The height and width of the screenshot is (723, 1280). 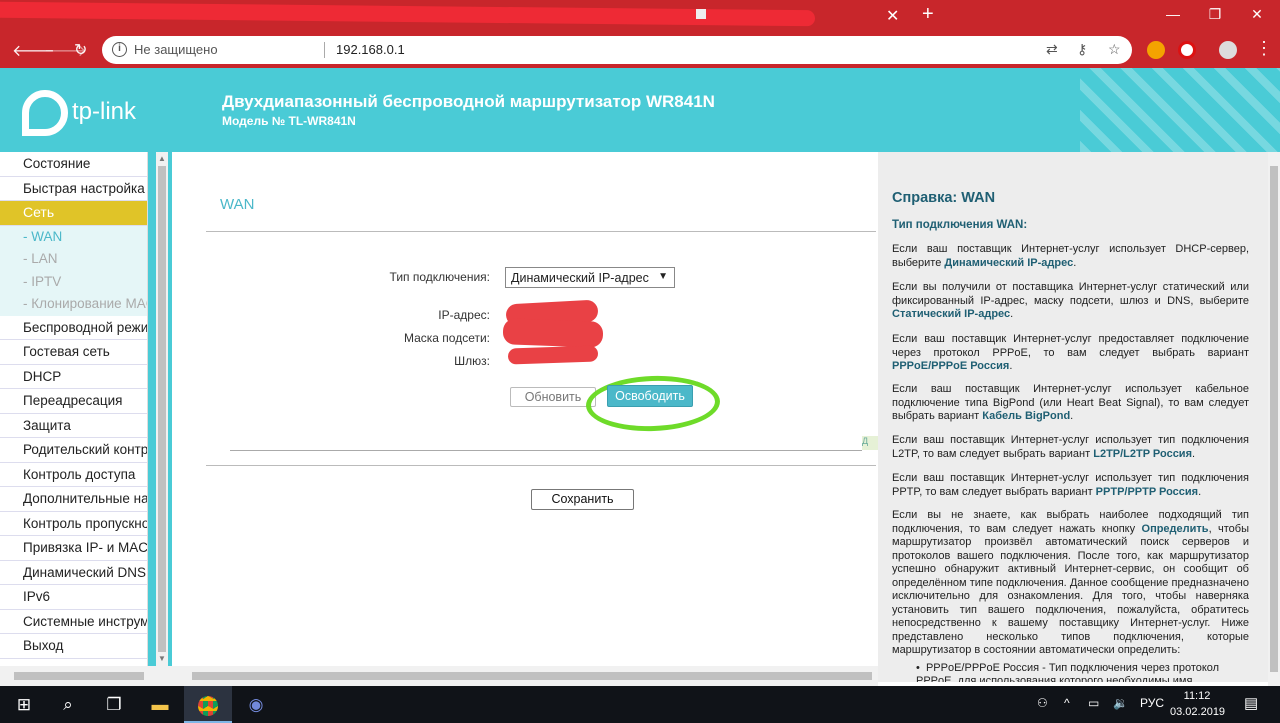 What do you see at coordinates (1215, 14) in the screenshot?
I see `maximize-window-button: ❐` at bounding box center [1215, 14].